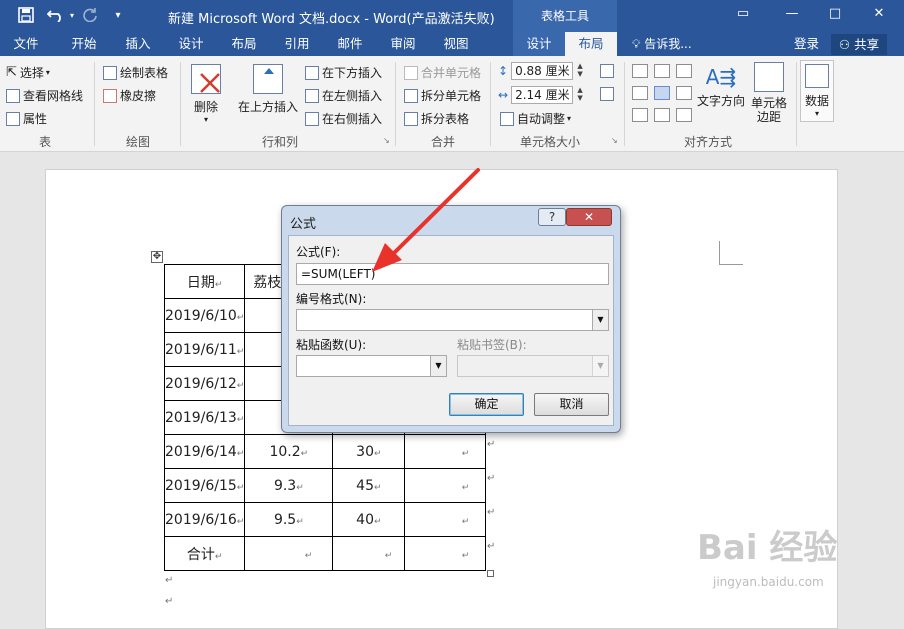 Image resolution: width=904 pixels, height=629 pixels. What do you see at coordinates (191, 44) in the screenshot?
I see `tab-design: 设计` at bounding box center [191, 44].